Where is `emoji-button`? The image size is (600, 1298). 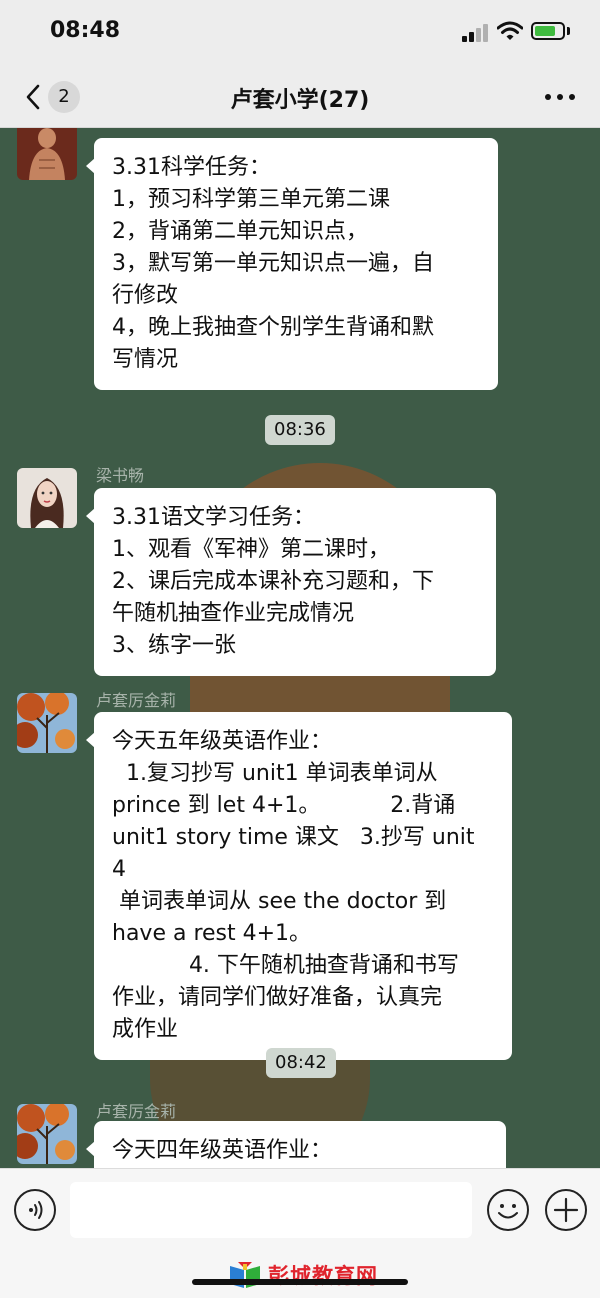
emoji-button is located at coordinates (508, 1210).